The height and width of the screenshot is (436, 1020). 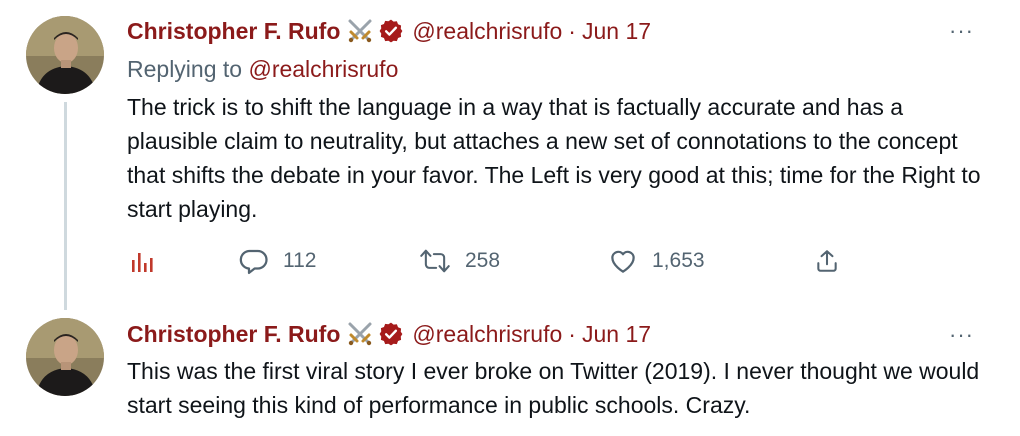 I want to click on retweet-button: 258, so click(x=459, y=261).